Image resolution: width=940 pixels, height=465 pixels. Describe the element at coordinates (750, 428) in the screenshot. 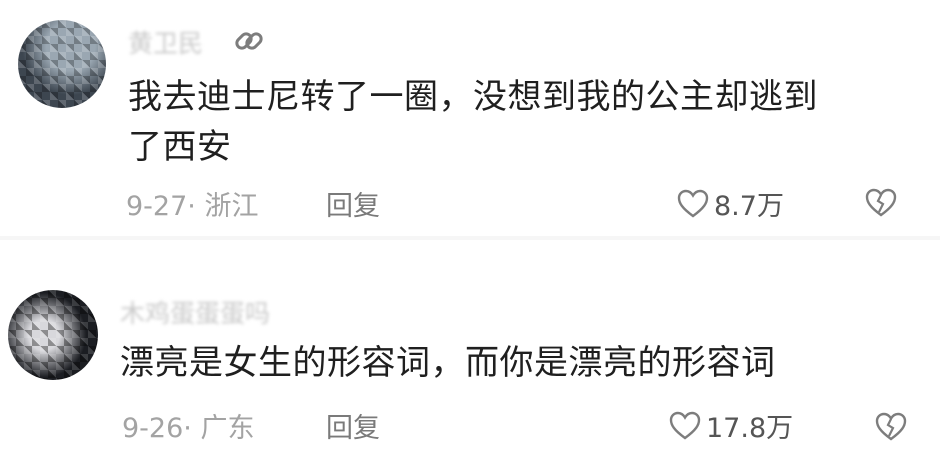

I see `like-count: 17.8万` at that location.